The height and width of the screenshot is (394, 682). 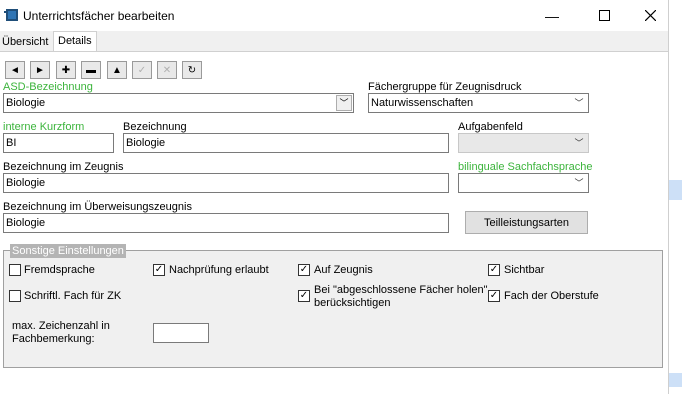 I want to click on minus-icon: ▬, so click(x=91, y=70).